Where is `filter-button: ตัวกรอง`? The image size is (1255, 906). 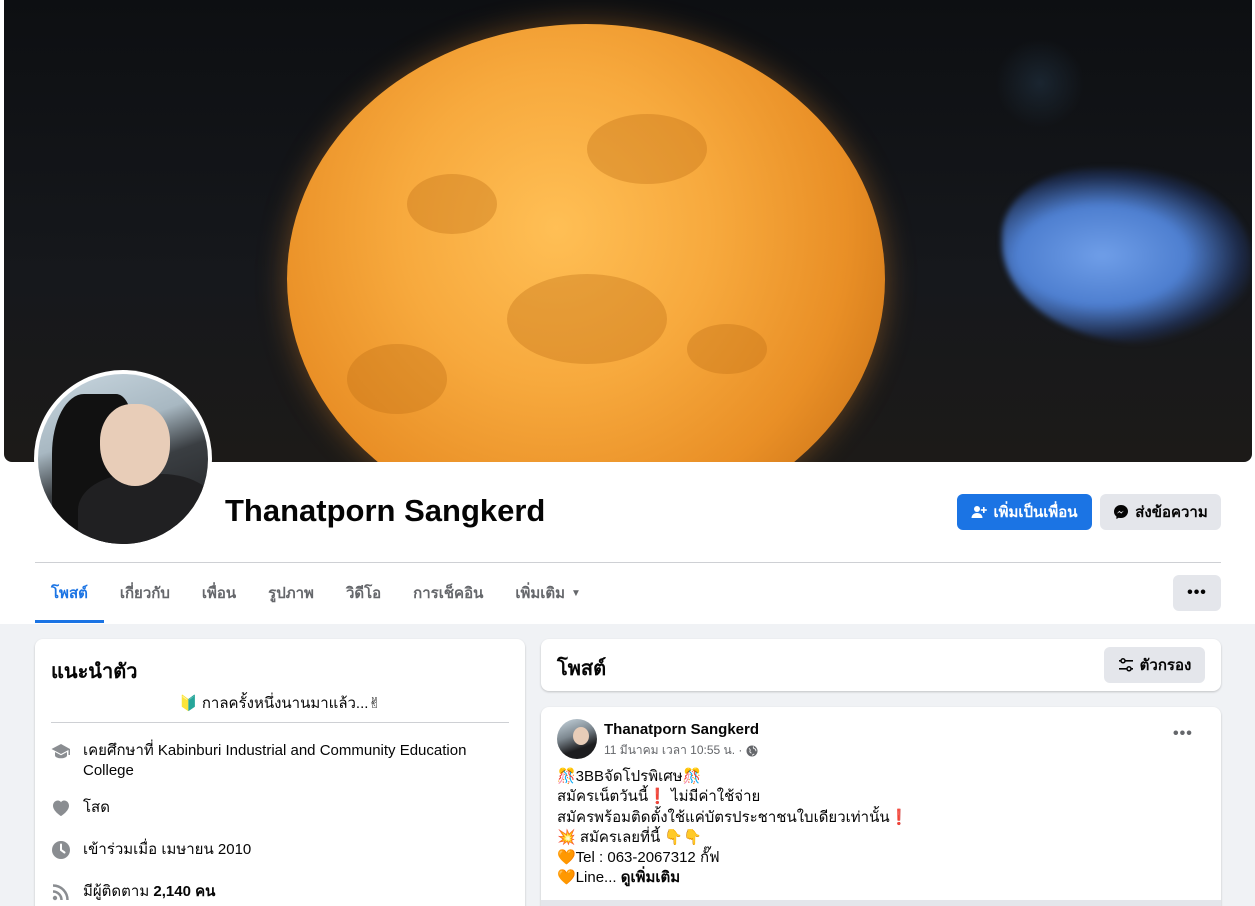 filter-button: ตัวกรอง is located at coordinates (1154, 665).